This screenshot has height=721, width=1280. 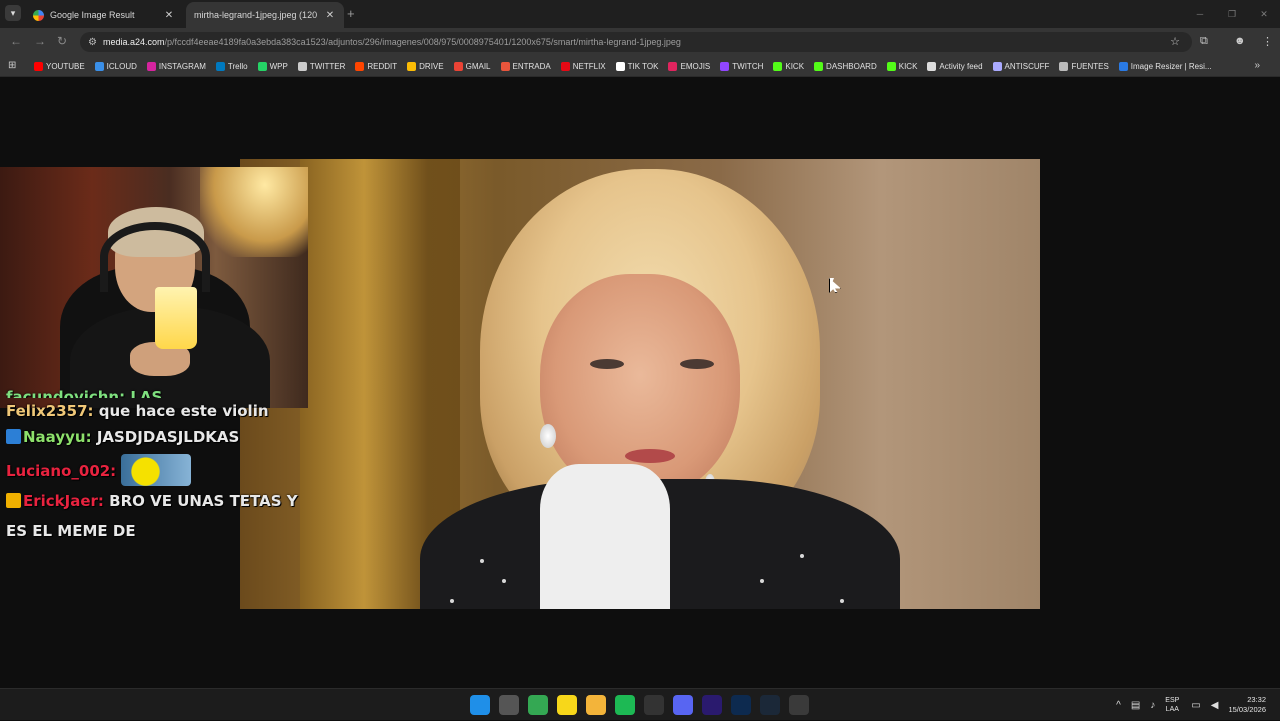 What do you see at coordinates (625, 705) in the screenshot?
I see `spotify-icon` at bounding box center [625, 705].